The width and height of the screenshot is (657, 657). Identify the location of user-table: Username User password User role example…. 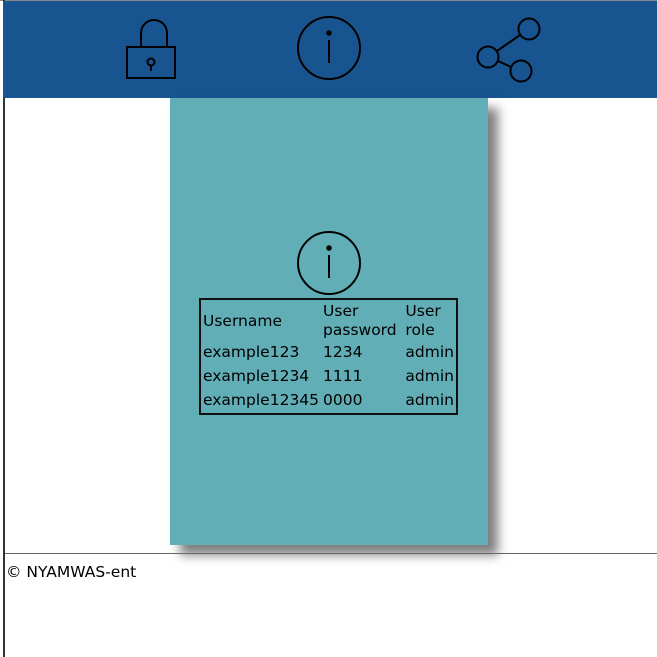
(328, 356).